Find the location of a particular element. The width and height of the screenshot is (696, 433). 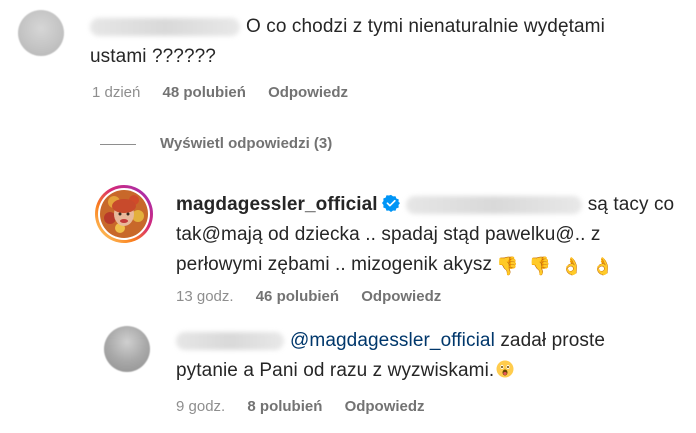

reply2-time: 9 godz. is located at coordinates (200, 406).